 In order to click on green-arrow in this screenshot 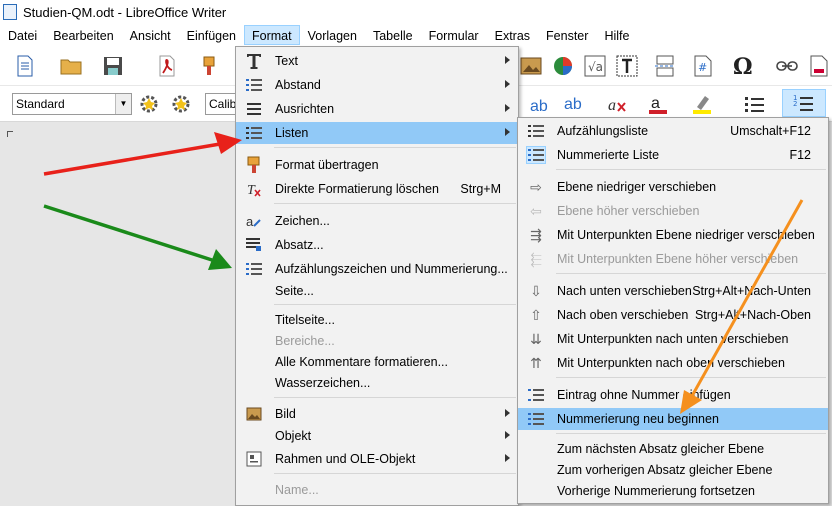, I will do `click(137, 237)`.